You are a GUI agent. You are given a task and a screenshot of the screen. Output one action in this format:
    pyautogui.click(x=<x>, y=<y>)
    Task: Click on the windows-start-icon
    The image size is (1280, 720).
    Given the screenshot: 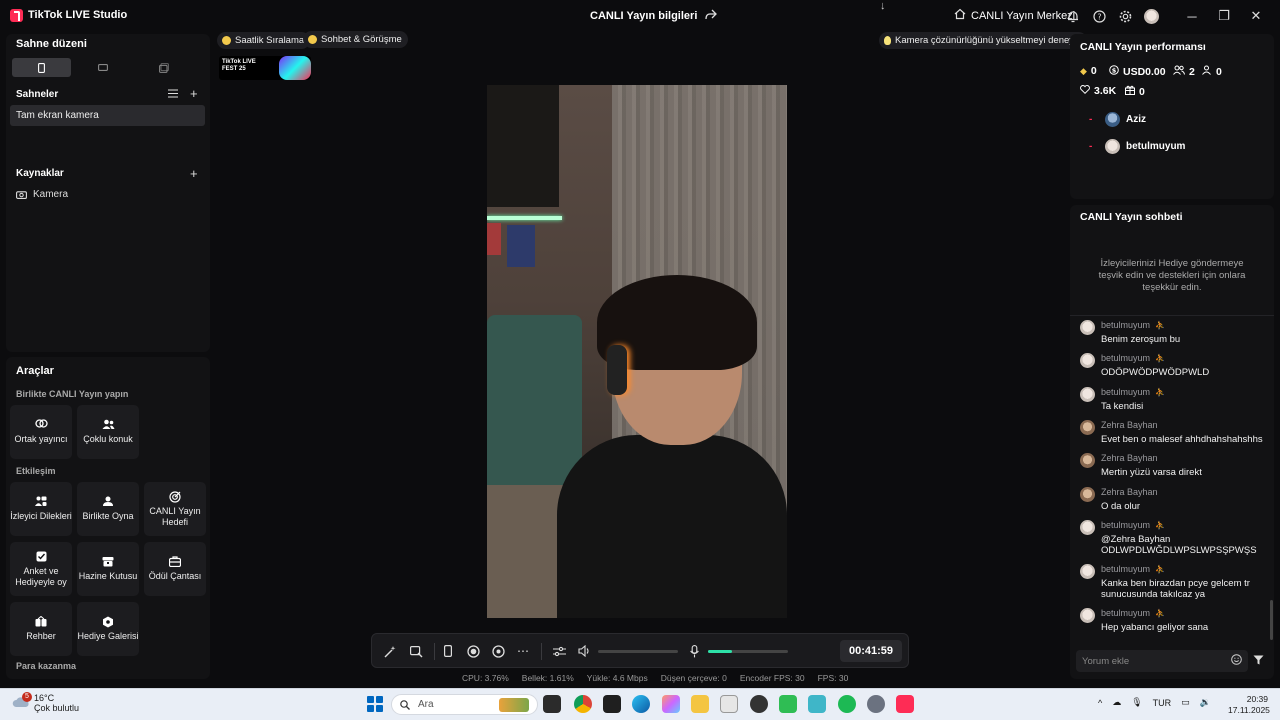 What is the action you would take?
    pyautogui.click(x=375, y=704)
    